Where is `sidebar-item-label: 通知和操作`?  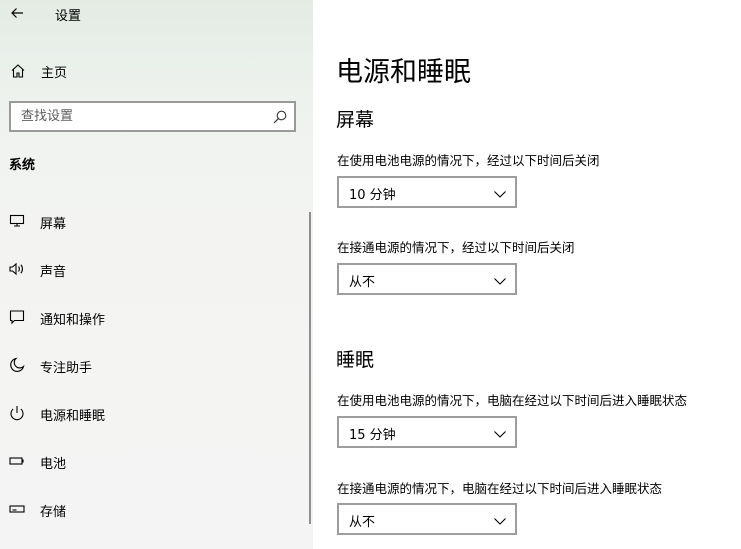 sidebar-item-label: 通知和操作 is located at coordinates (73, 320).